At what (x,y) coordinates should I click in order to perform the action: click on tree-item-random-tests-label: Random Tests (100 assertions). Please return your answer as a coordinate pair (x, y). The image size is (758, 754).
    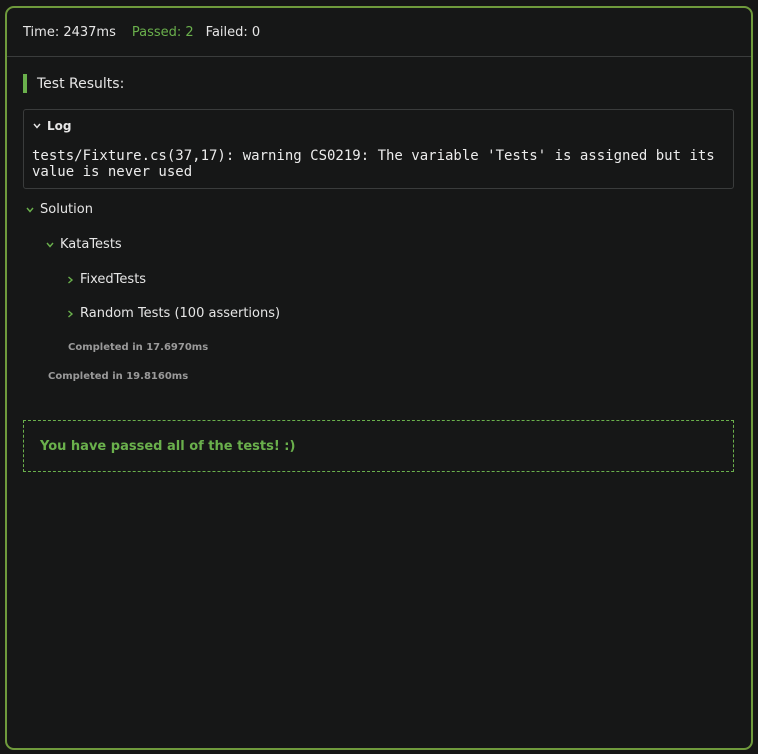
    Looking at the image, I should click on (180, 313).